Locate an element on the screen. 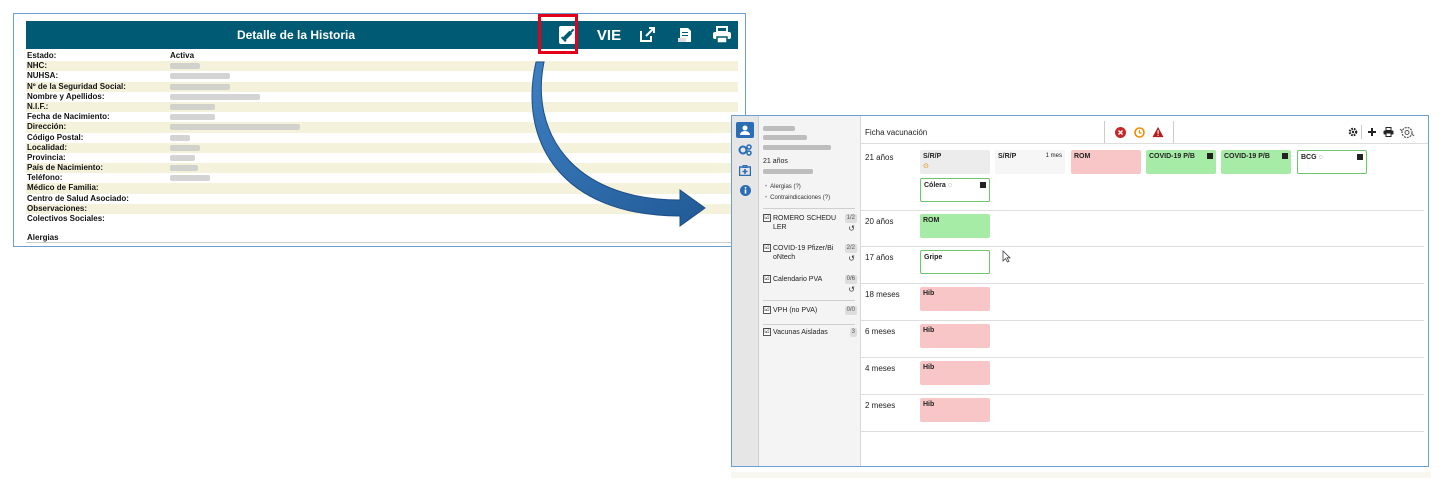 The width and height of the screenshot is (1453, 485). field-label: NHC: is located at coordinates (37, 66).